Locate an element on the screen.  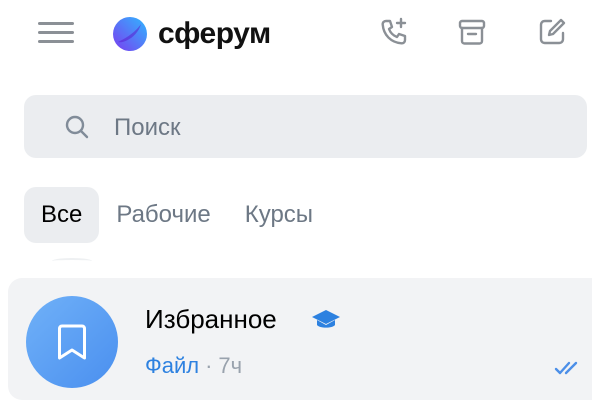
list-divider is located at coordinates (72, 261).